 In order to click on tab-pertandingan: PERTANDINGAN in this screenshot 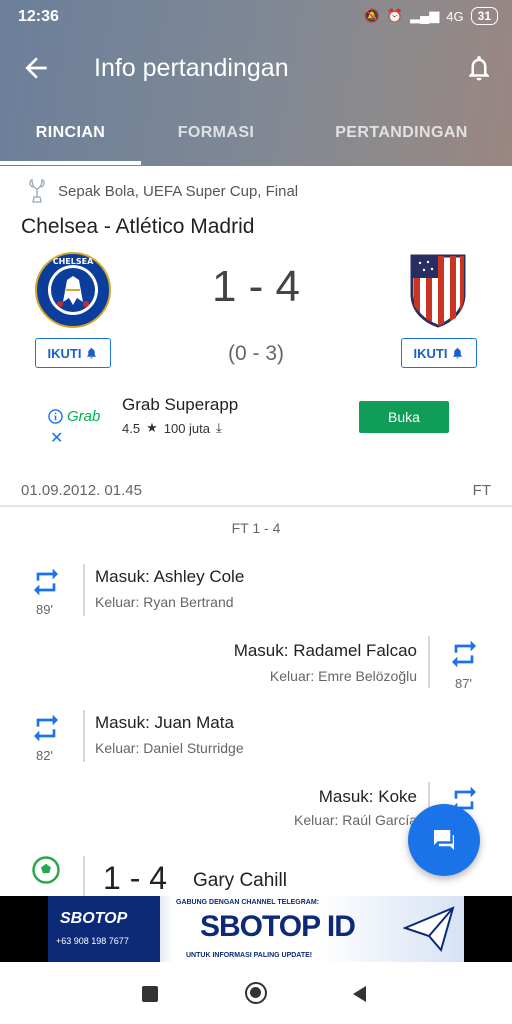, I will do `click(401, 135)`.